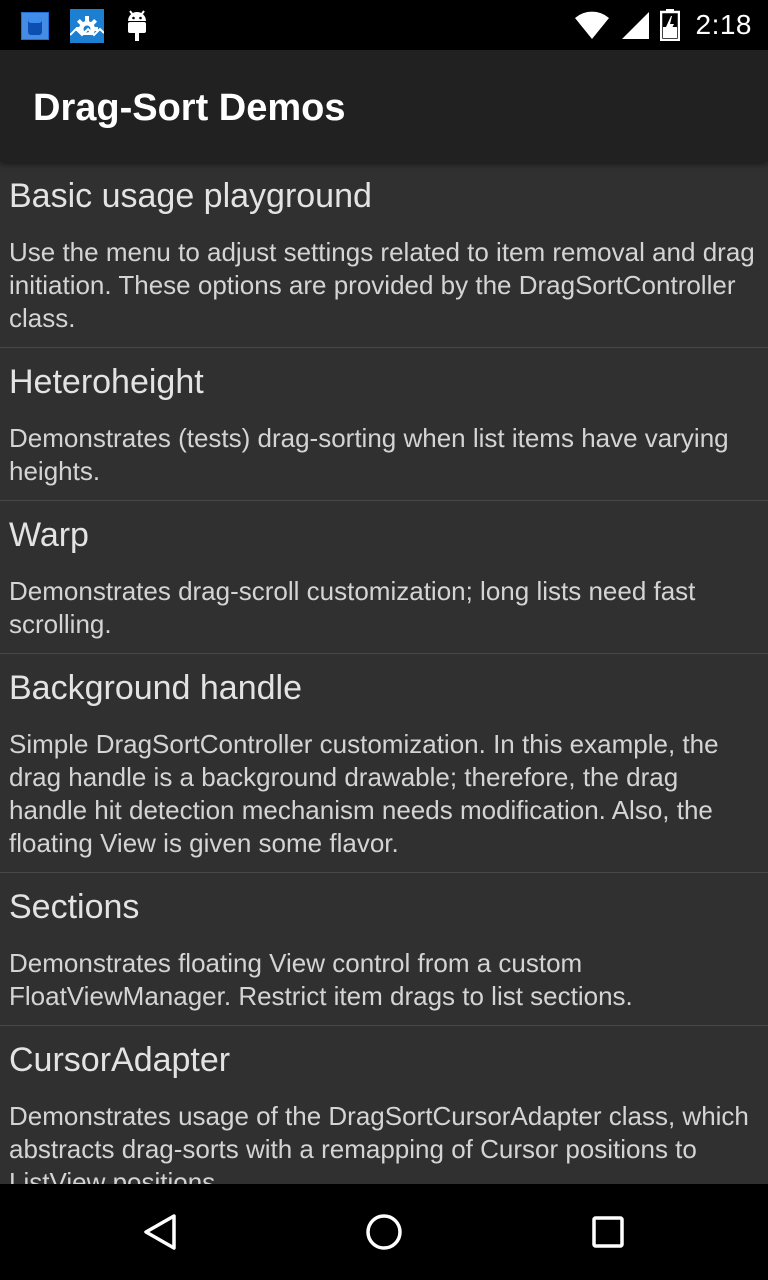 This screenshot has width=768, height=1280. I want to click on settings-gear-notification-icon, so click(87, 26).